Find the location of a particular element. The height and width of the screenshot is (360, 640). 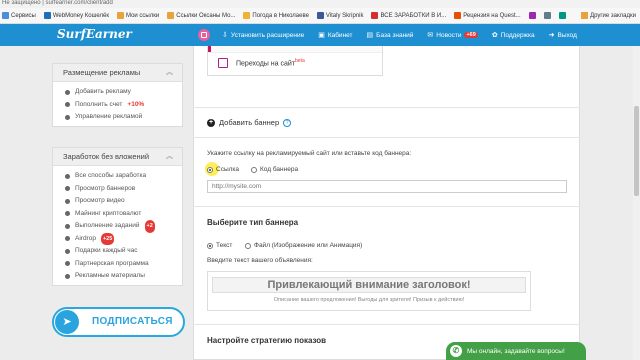

site-logo: SurfEarner is located at coordinates (94, 34).